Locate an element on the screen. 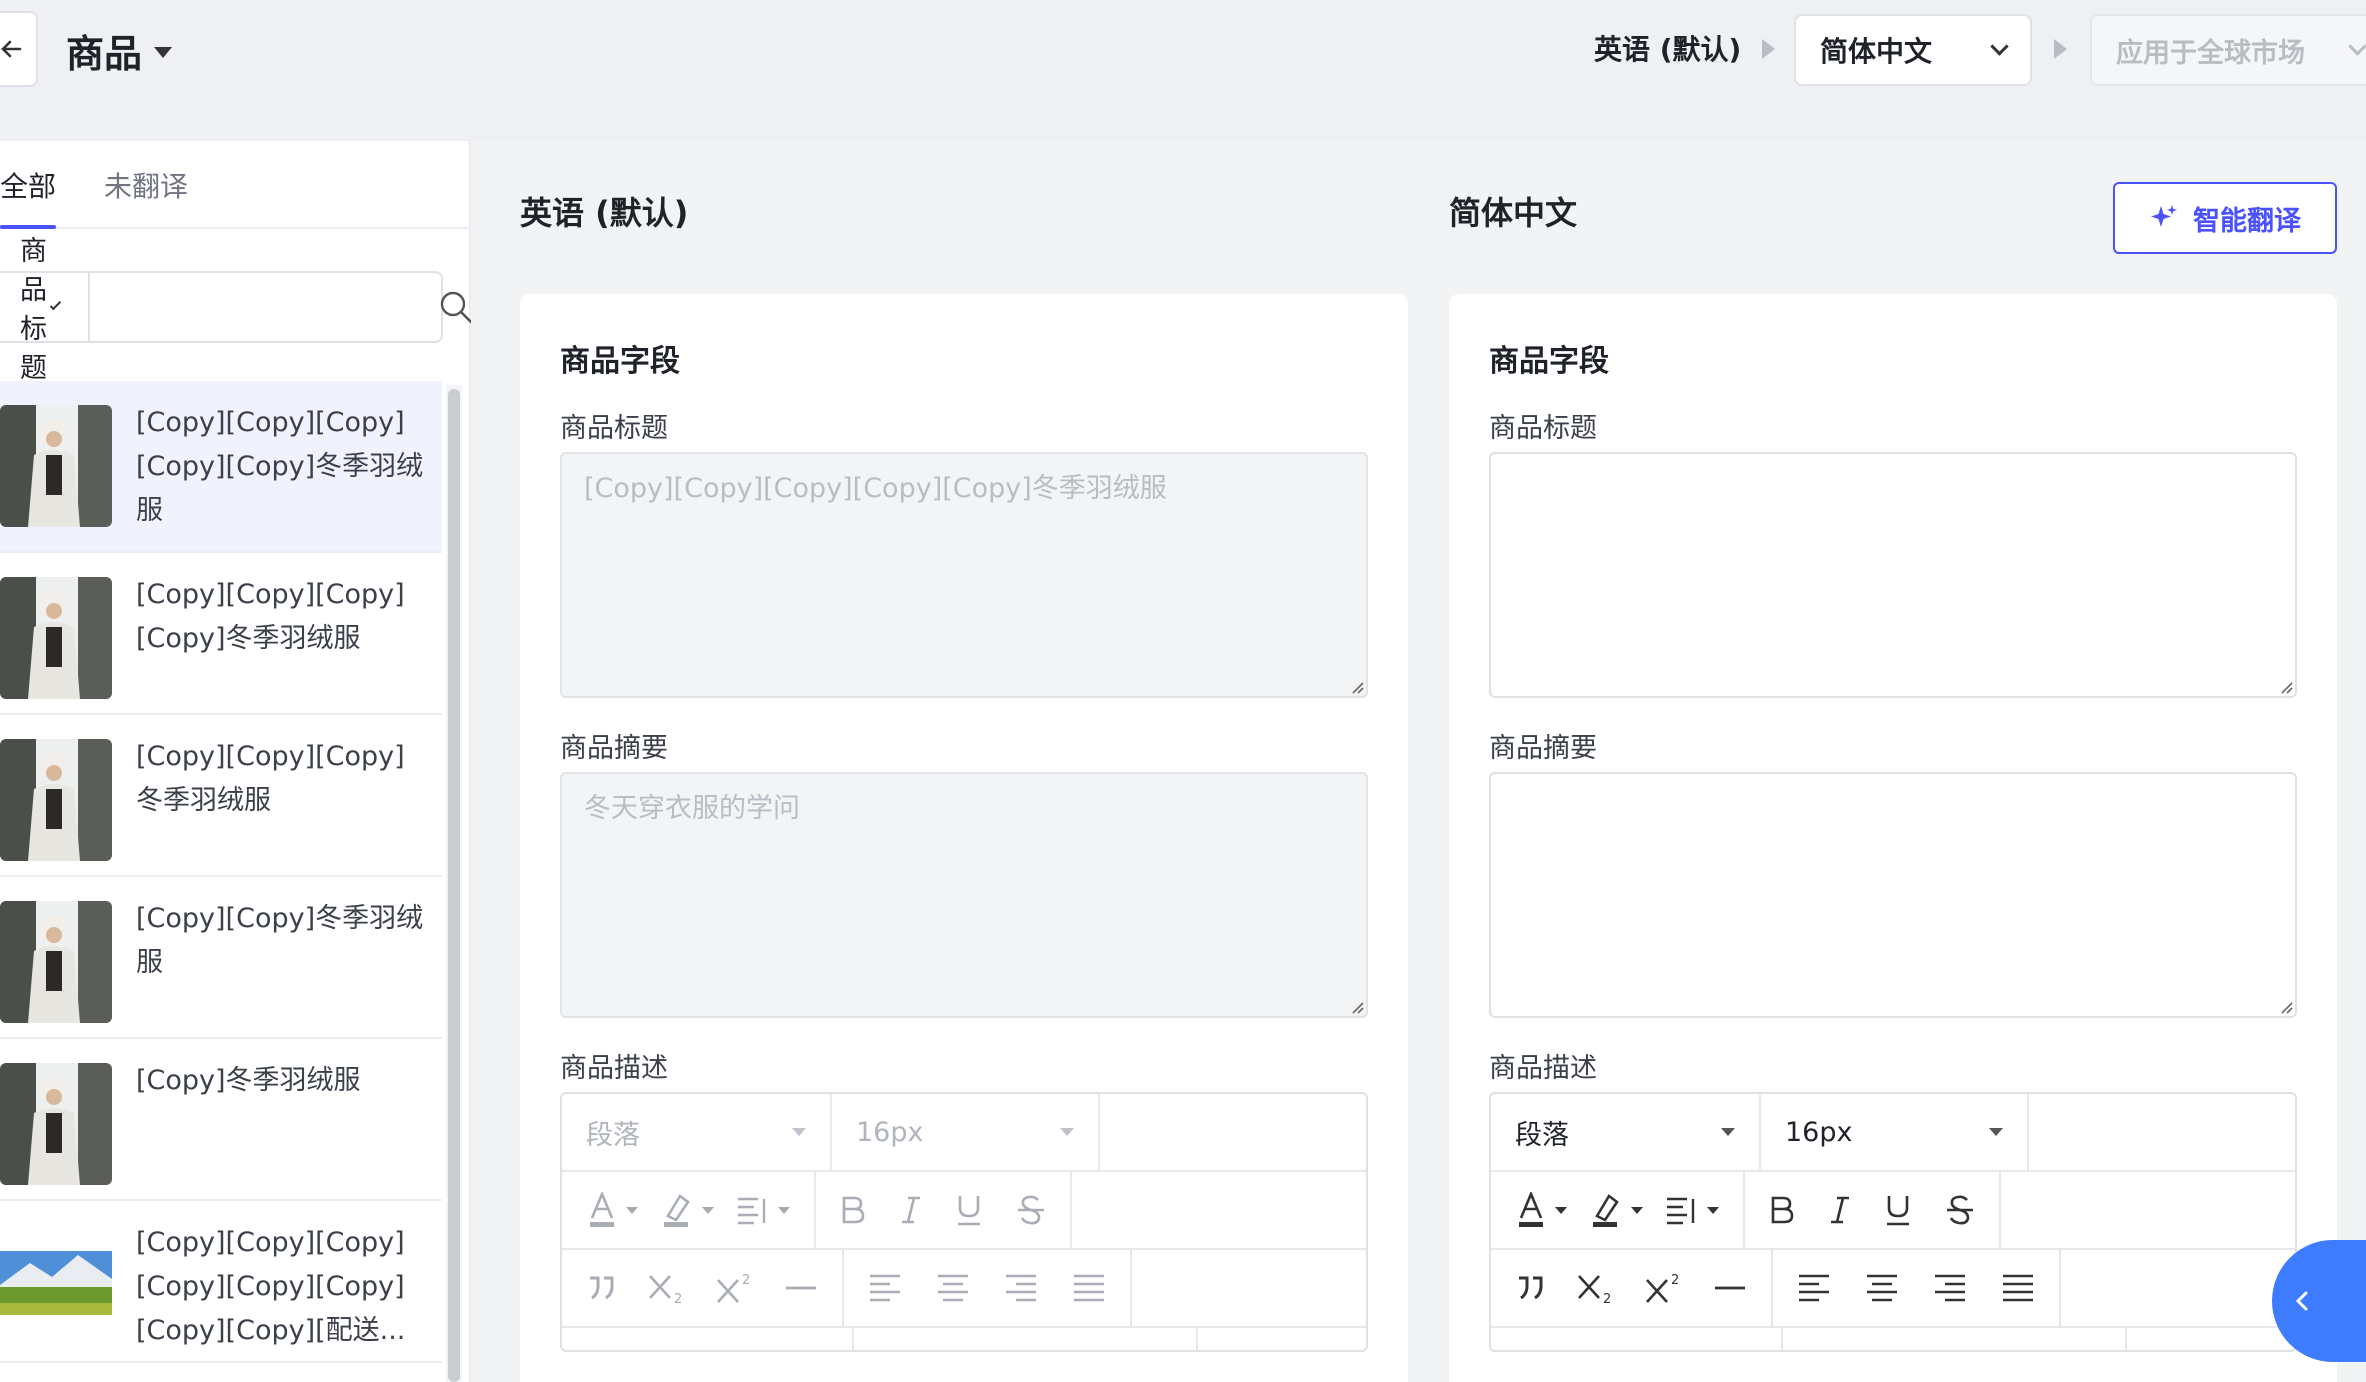  tab-untranslated: 未翻译 is located at coordinates (146, 187).